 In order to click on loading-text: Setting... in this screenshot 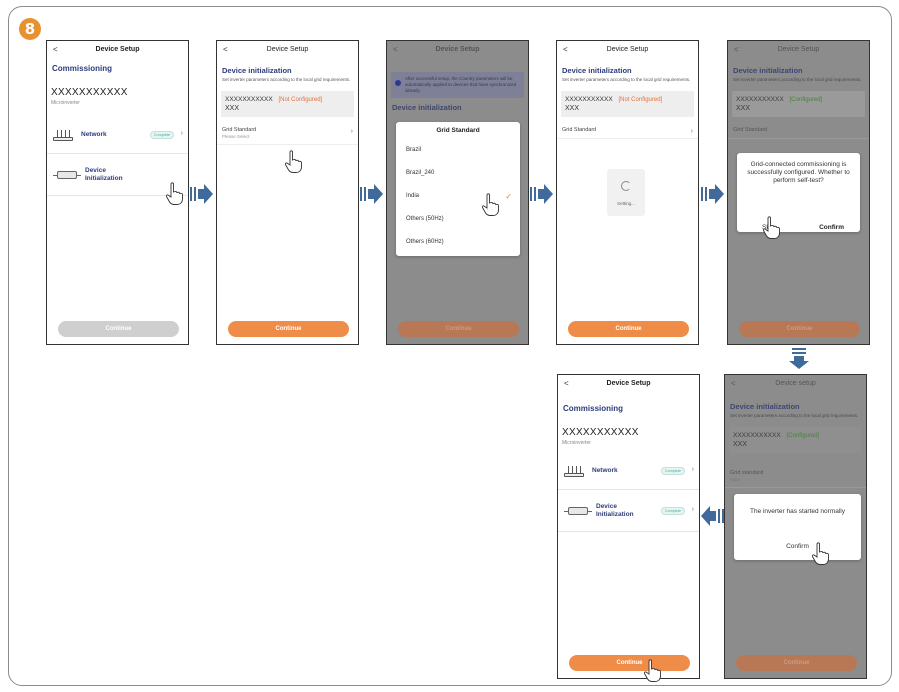, I will do `click(626, 203)`.